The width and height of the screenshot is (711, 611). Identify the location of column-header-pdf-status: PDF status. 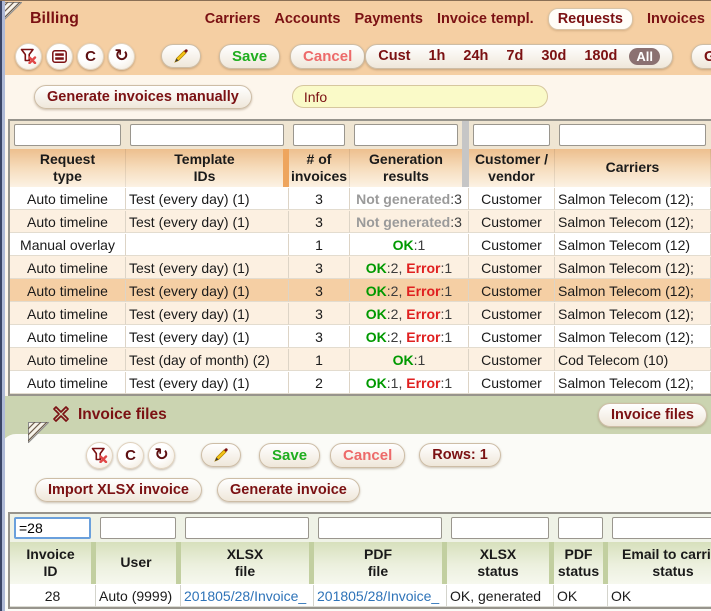
(581, 563).